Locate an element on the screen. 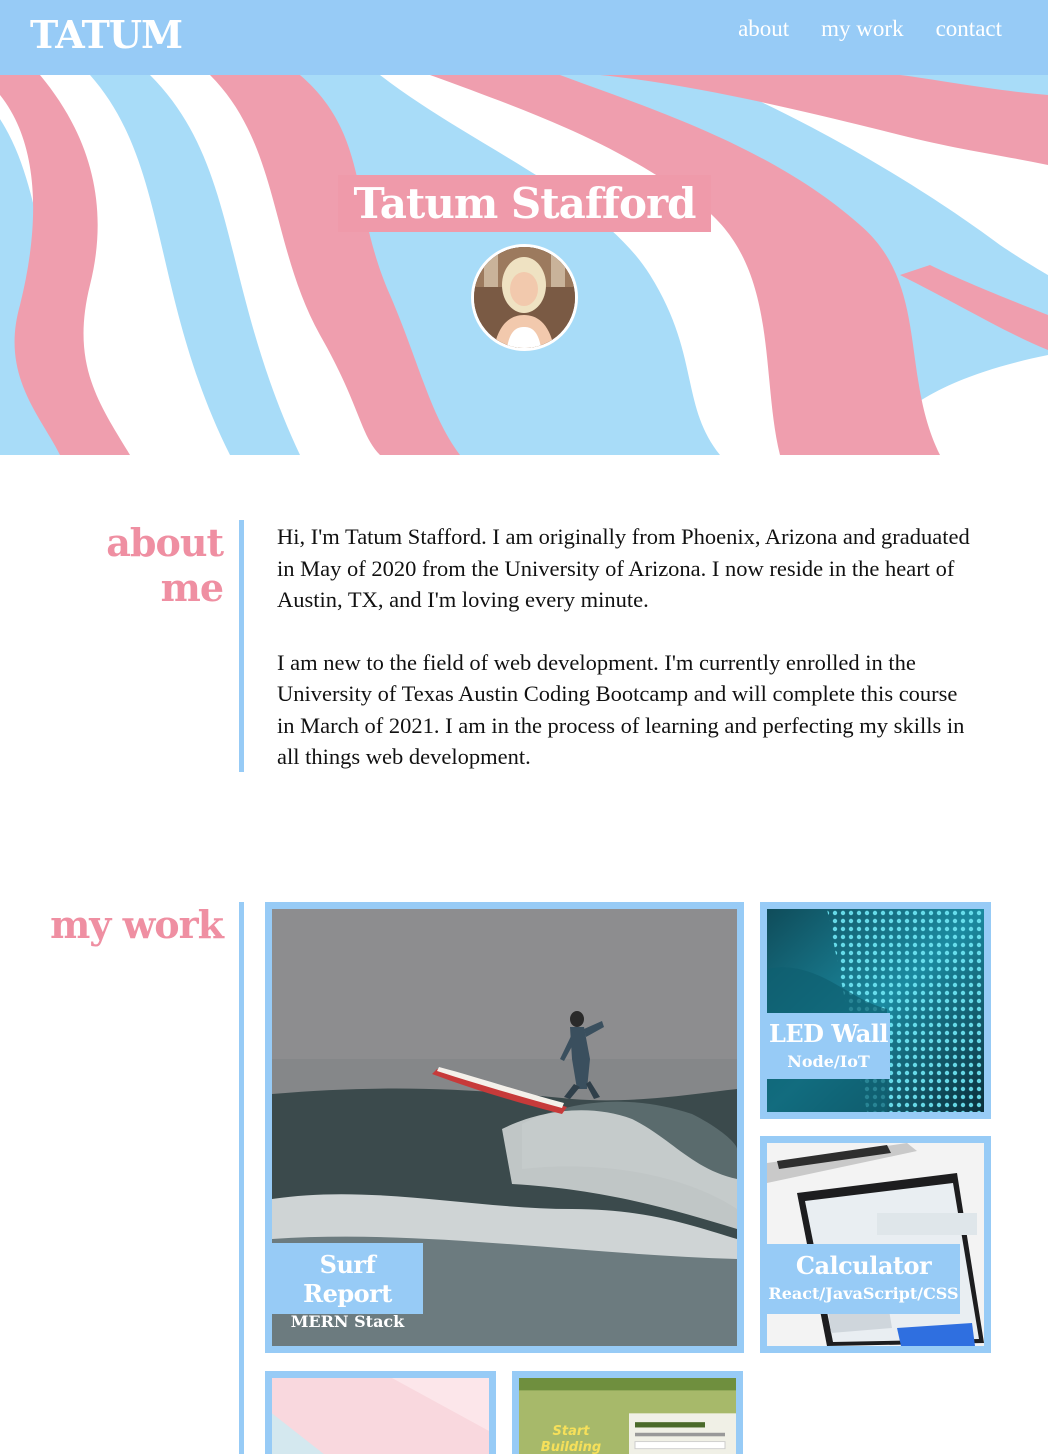  top-navbar: TATUM about my work contact is located at coordinates (524, 37).